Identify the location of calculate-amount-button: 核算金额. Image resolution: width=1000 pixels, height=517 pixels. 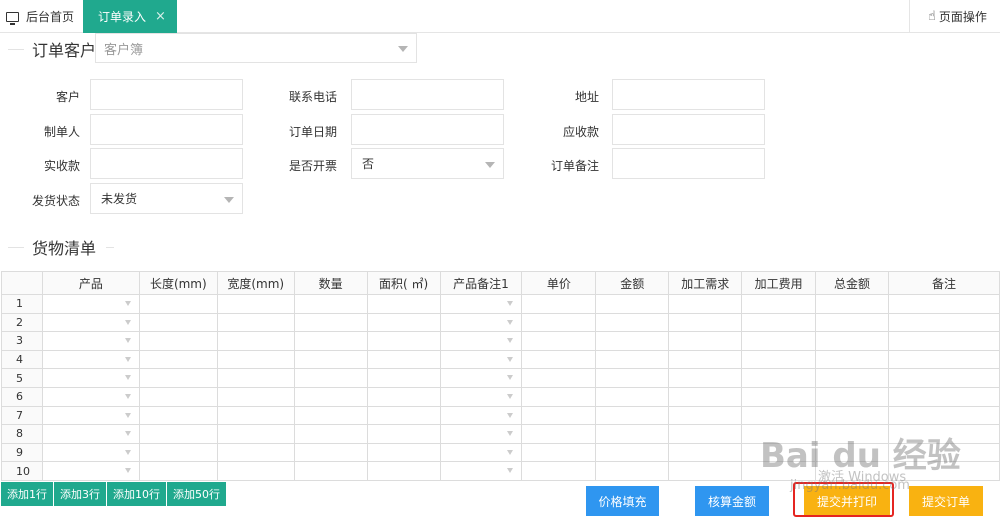
(732, 501).